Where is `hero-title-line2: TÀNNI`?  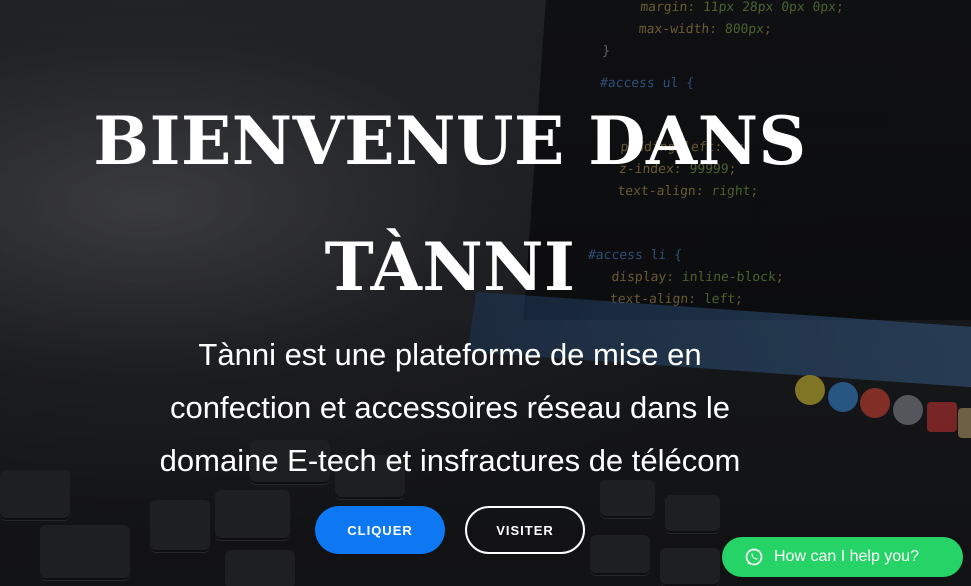 hero-title-line2: TÀNNI is located at coordinates (450, 267).